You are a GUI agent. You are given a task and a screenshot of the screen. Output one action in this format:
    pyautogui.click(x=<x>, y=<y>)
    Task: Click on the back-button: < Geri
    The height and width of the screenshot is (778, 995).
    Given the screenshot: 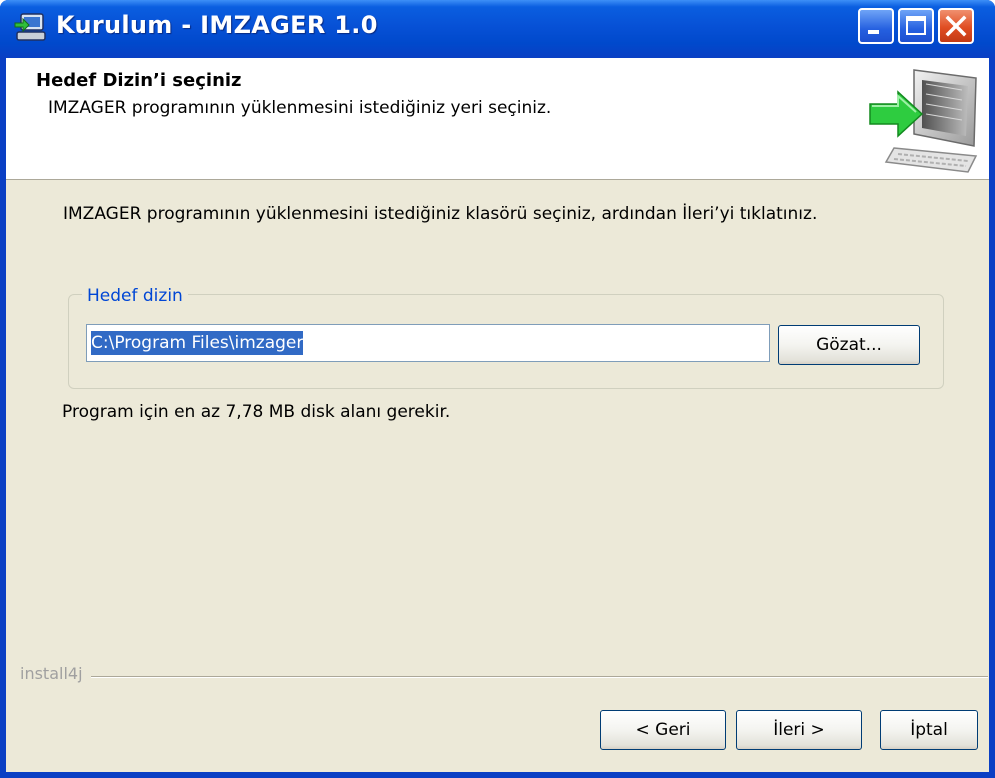 What is the action you would take?
    pyautogui.click(x=663, y=730)
    